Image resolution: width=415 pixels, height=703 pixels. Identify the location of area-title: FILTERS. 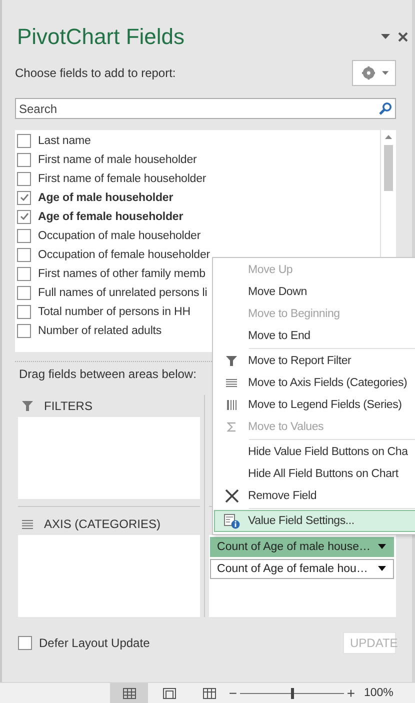
(68, 406).